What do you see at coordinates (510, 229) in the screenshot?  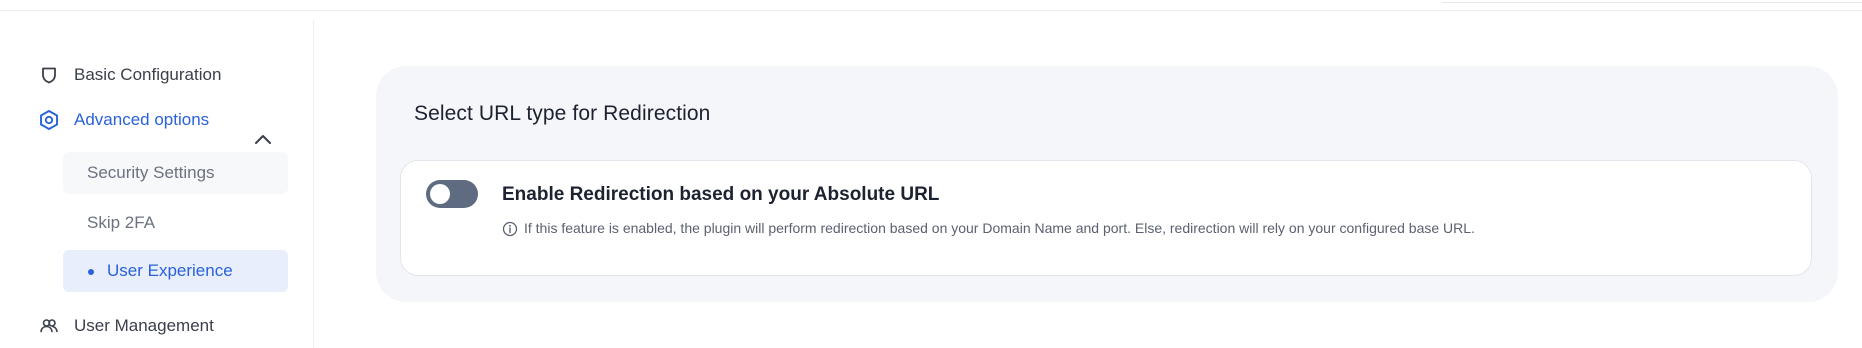 I see `info-icon` at bounding box center [510, 229].